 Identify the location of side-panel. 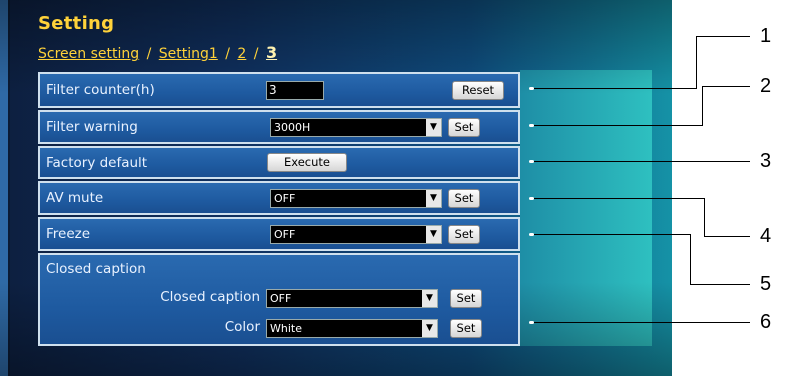
(586, 208).